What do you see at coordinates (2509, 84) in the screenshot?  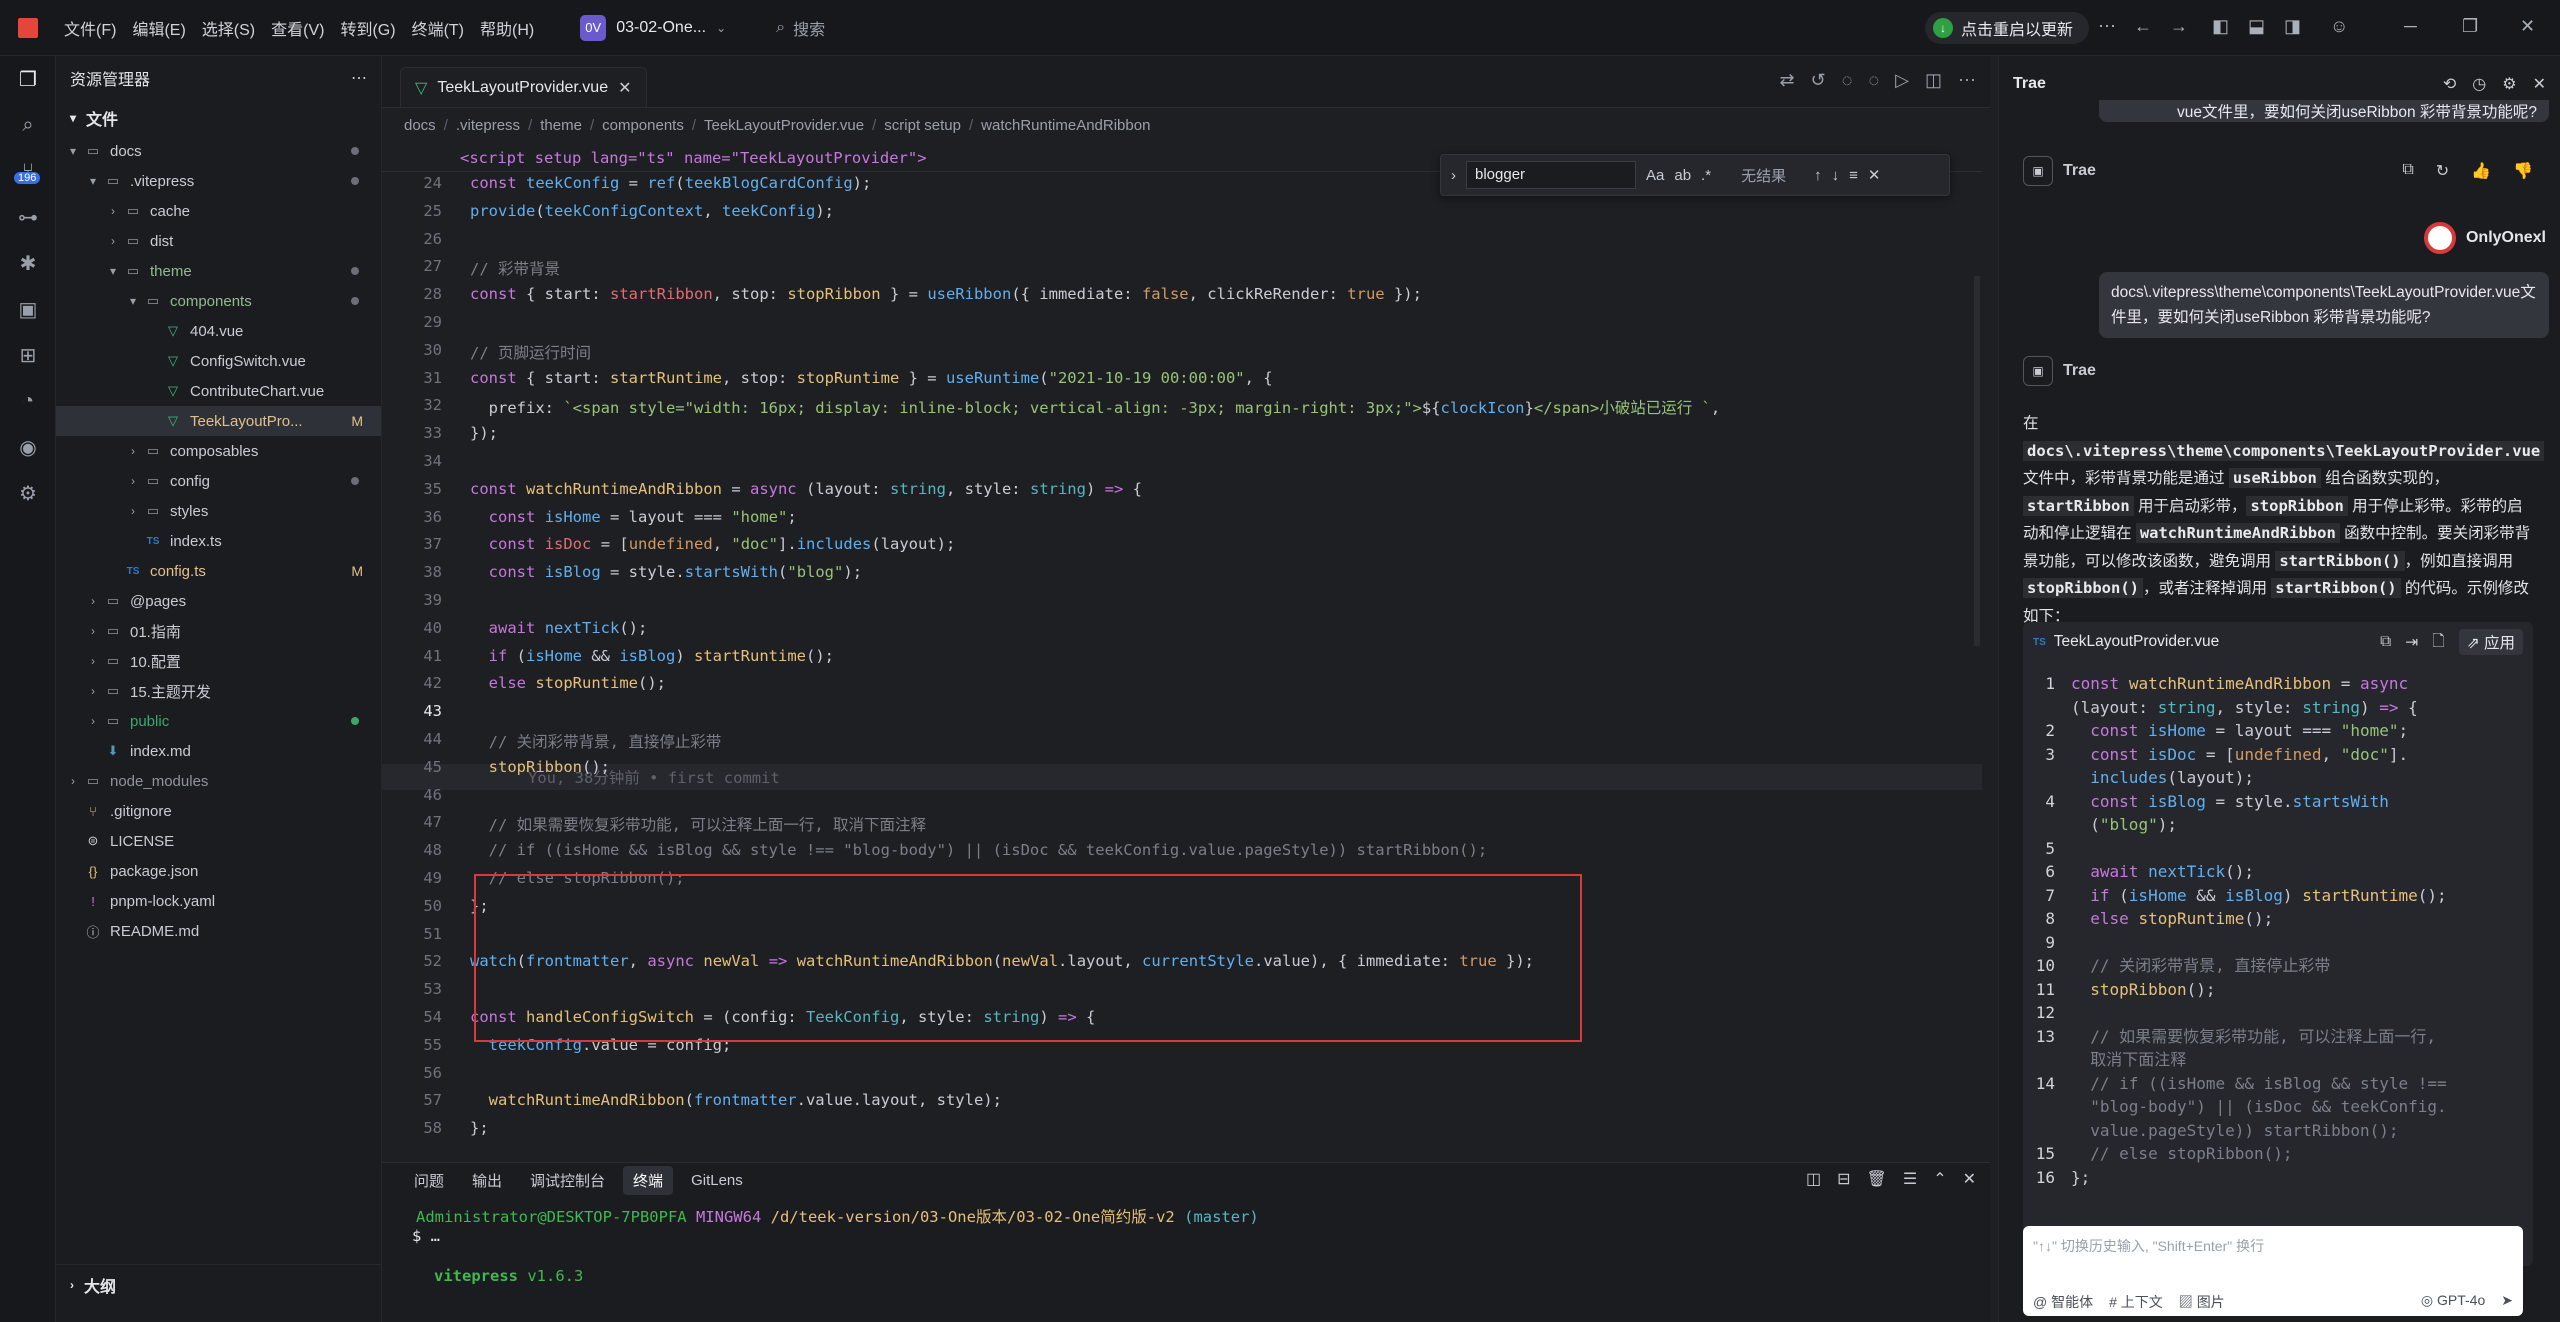 I see `gear-icon: ⚙` at bounding box center [2509, 84].